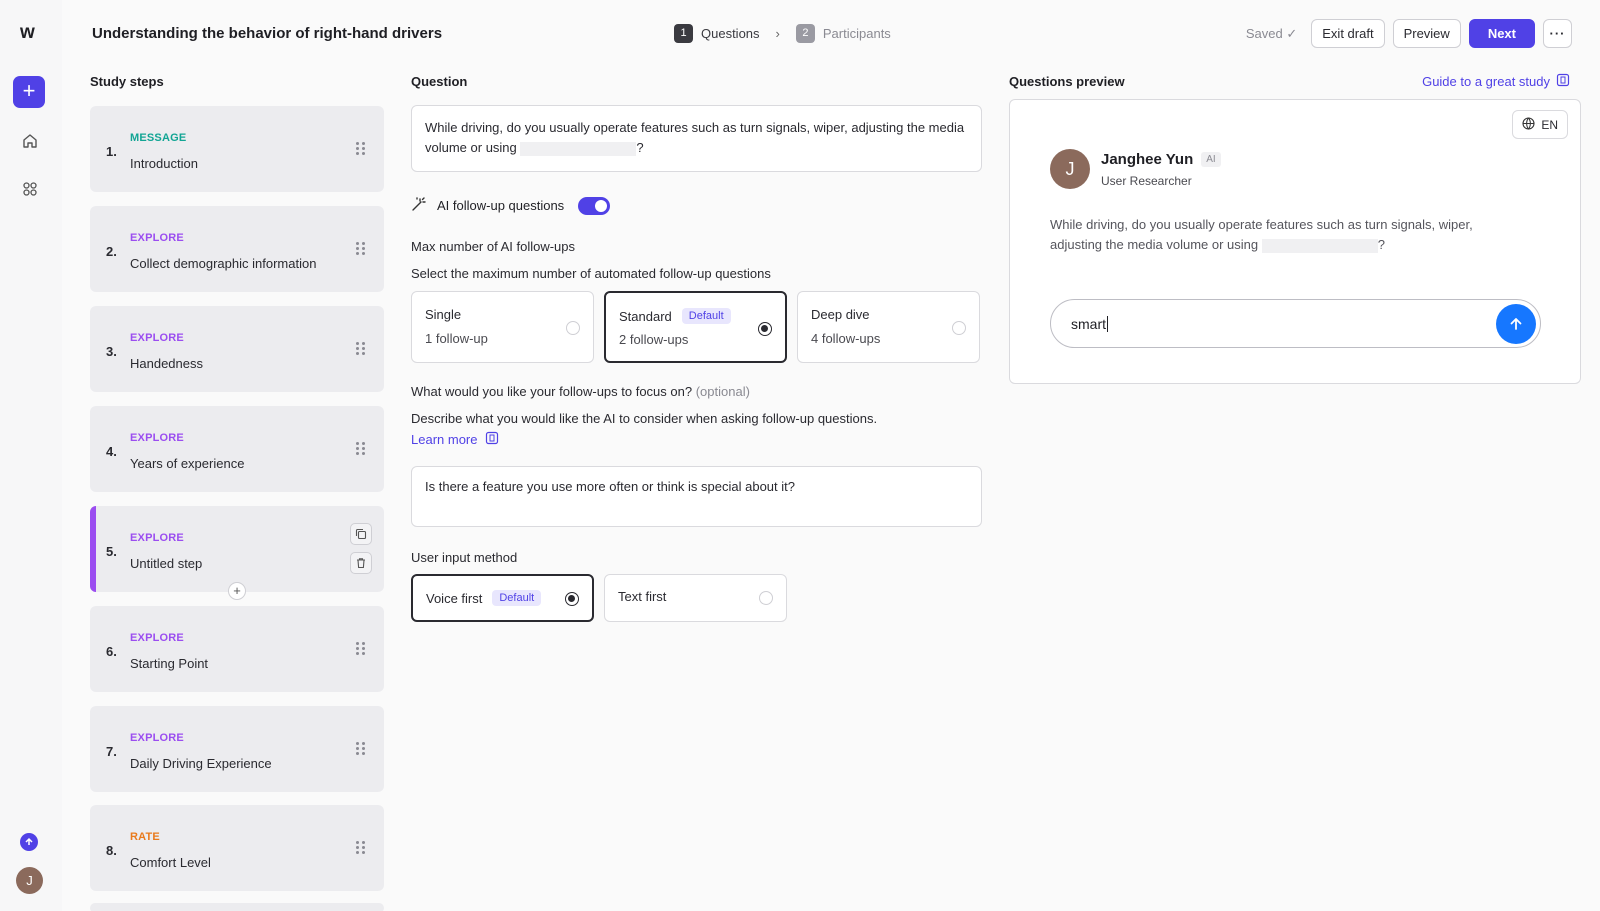 The height and width of the screenshot is (911, 1600). Describe the element at coordinates (237, 549) in the screenshot. I see `study-step-card-selected: 5. EXPLORE Untitled step` at that location.